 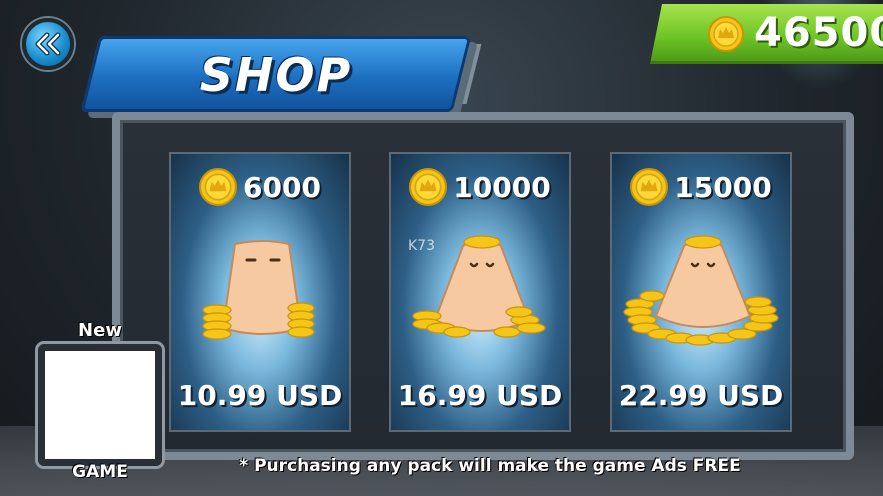 I want to click on pack-coin-row: 15000, so click(x=701, y=187).